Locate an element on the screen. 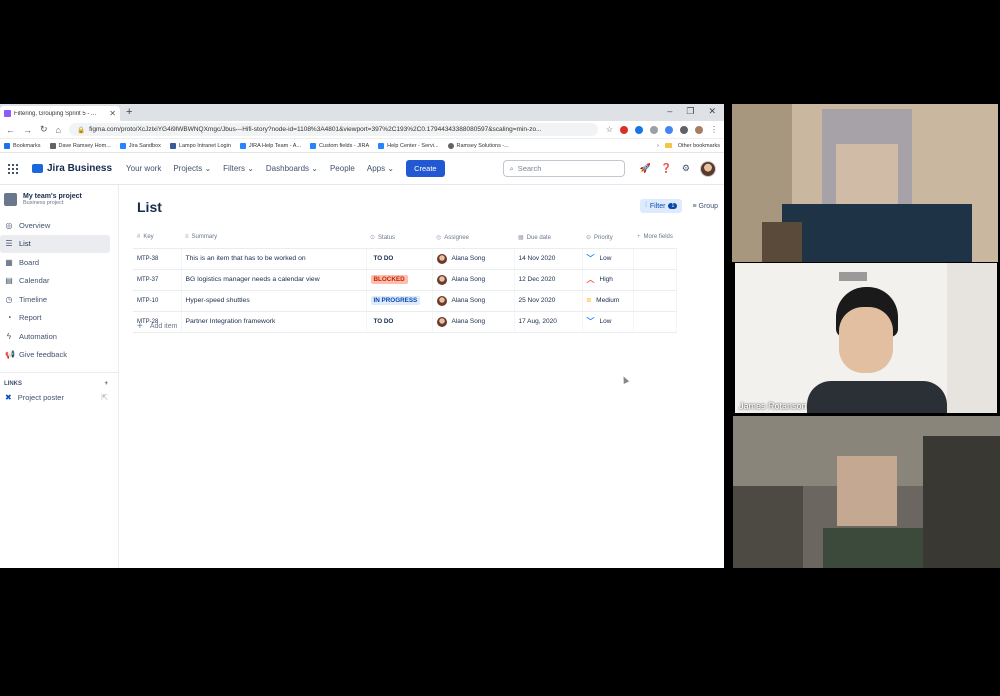  sidebar-item-automation: ϟ Automation is located at coordinates (59, 336).